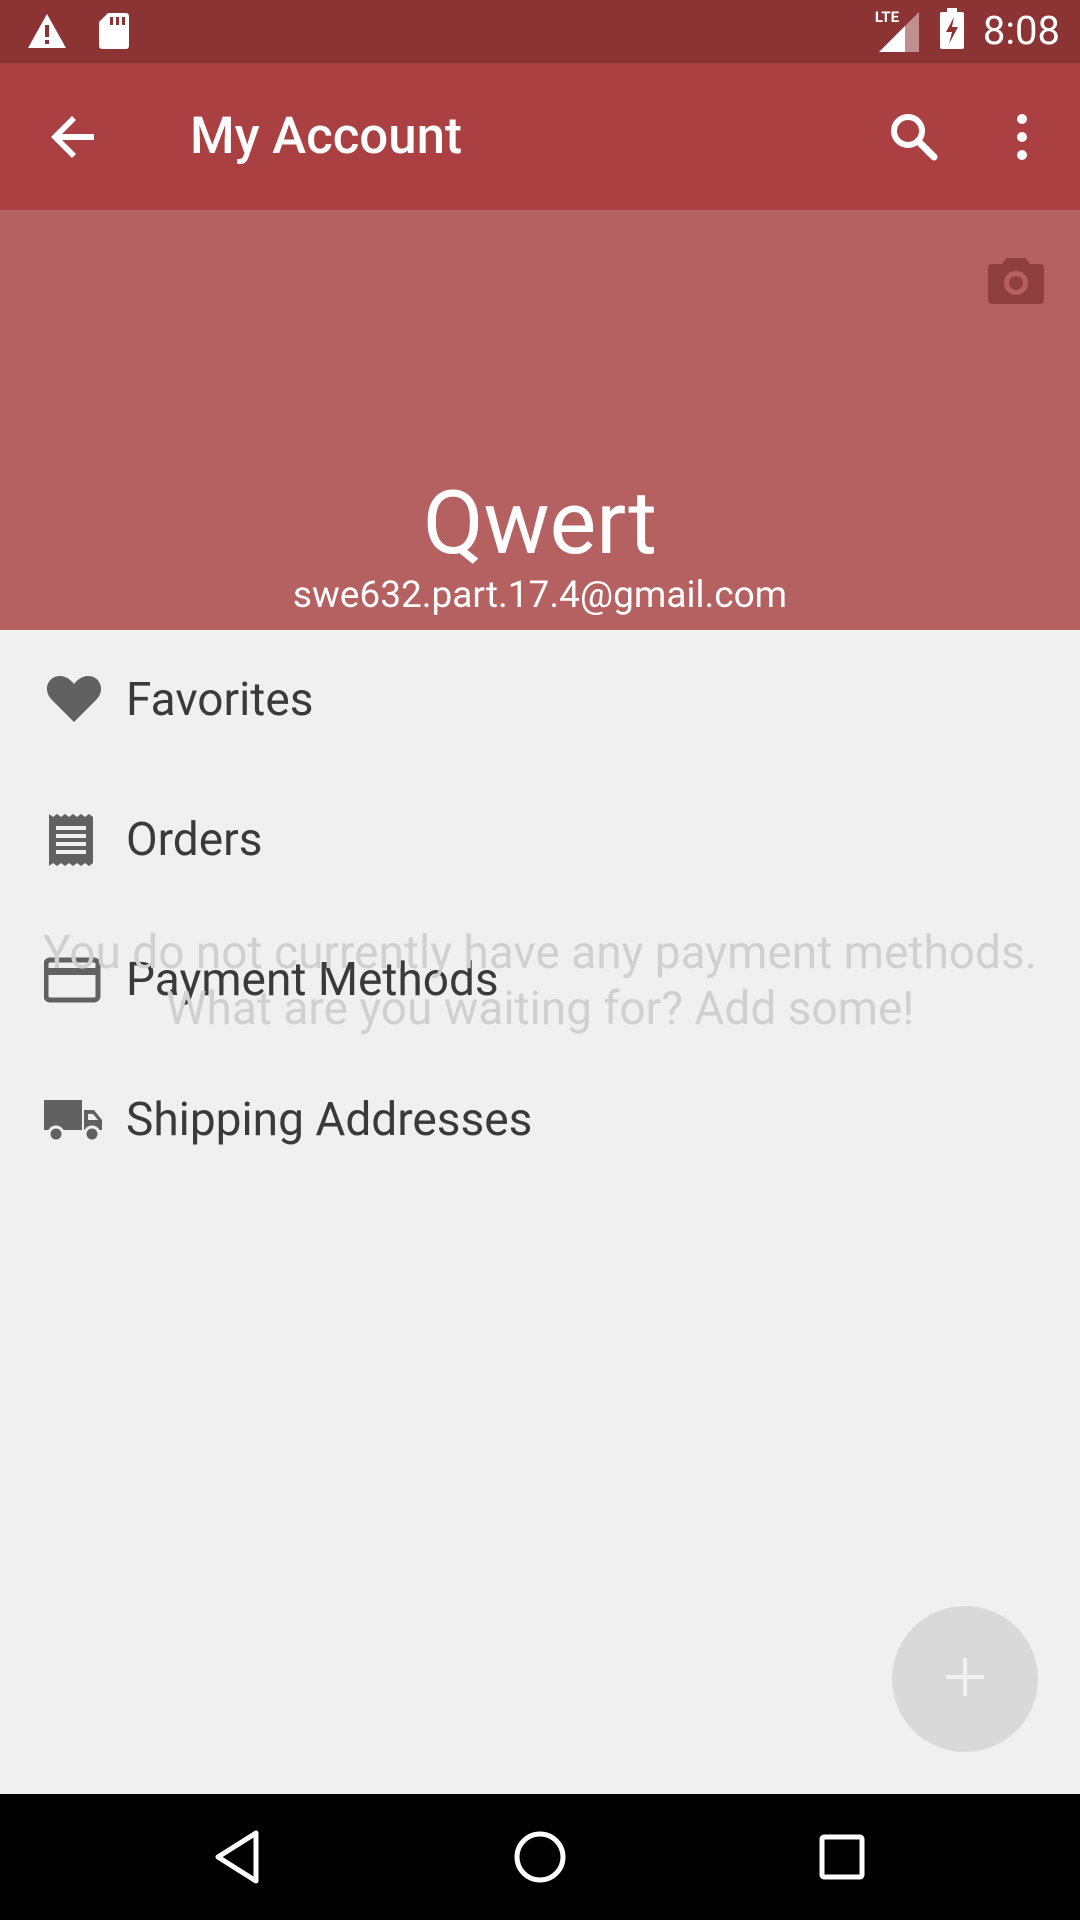 This screenshot has height=1920, width=1080. Describe the element at coordinates (238, 1857) in the screenshot. I see `nav-back-icon` at that location.